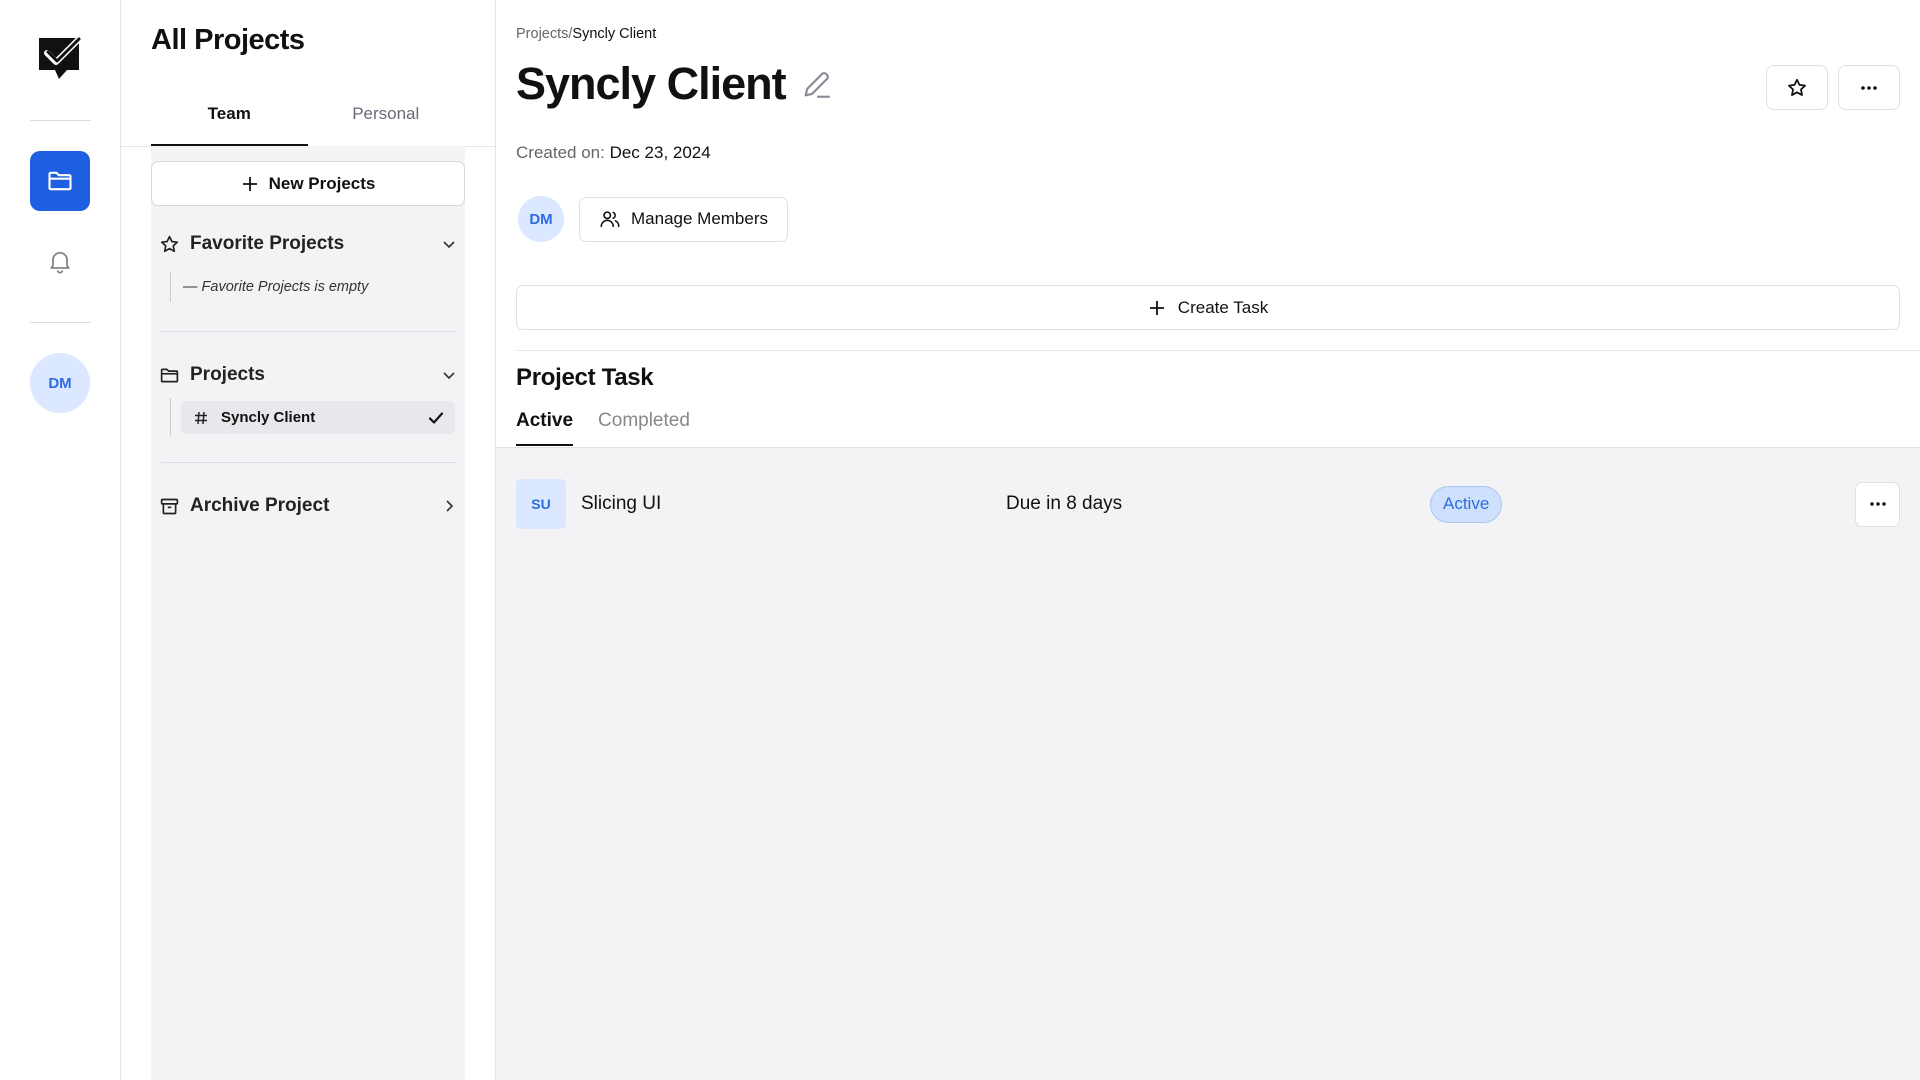  I want to click on hash-icon, so click(201, 417).